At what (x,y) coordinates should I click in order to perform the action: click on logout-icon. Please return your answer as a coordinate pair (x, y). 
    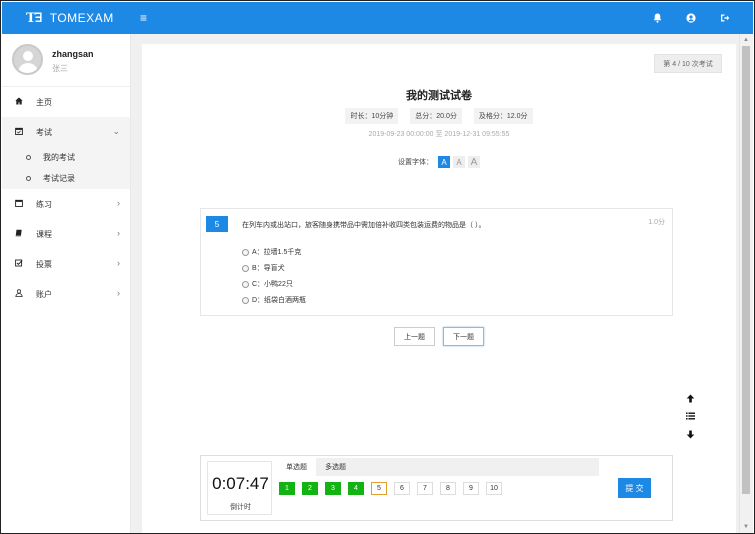
    Looking at the image, I should click on (725, 18).